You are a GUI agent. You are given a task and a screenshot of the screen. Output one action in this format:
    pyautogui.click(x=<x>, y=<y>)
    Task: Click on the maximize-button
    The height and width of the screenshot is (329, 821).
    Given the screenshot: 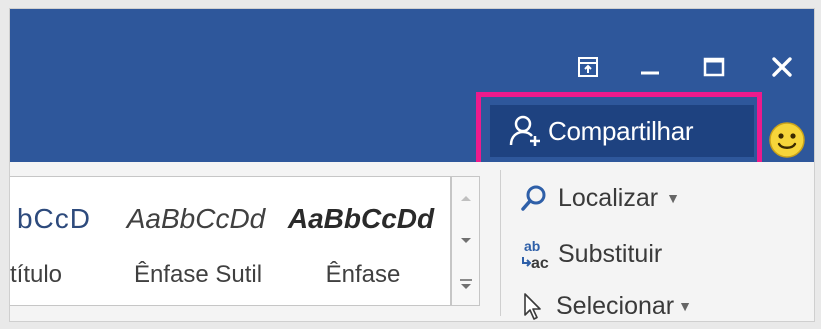 What is the action you would take?
    pyautogui.click(x=714, y=67)
    